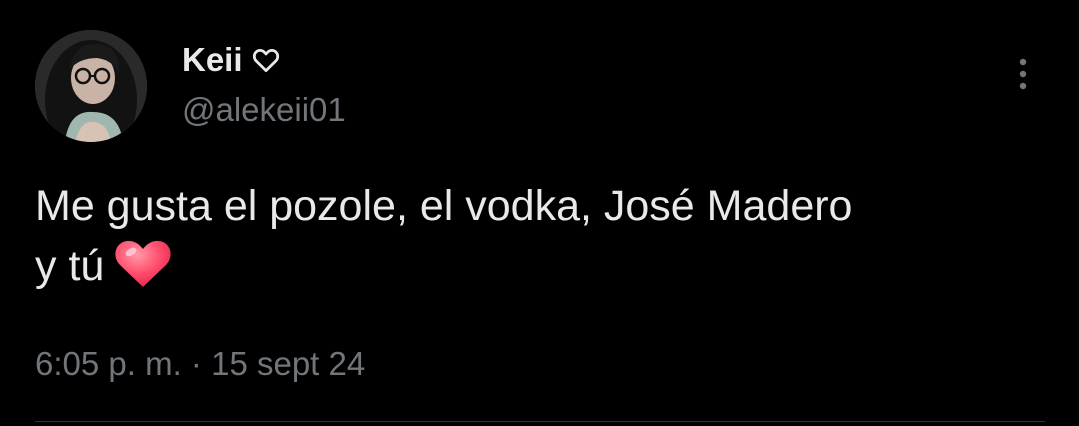  I want to click on more-options-icon, so click(1023, 76).